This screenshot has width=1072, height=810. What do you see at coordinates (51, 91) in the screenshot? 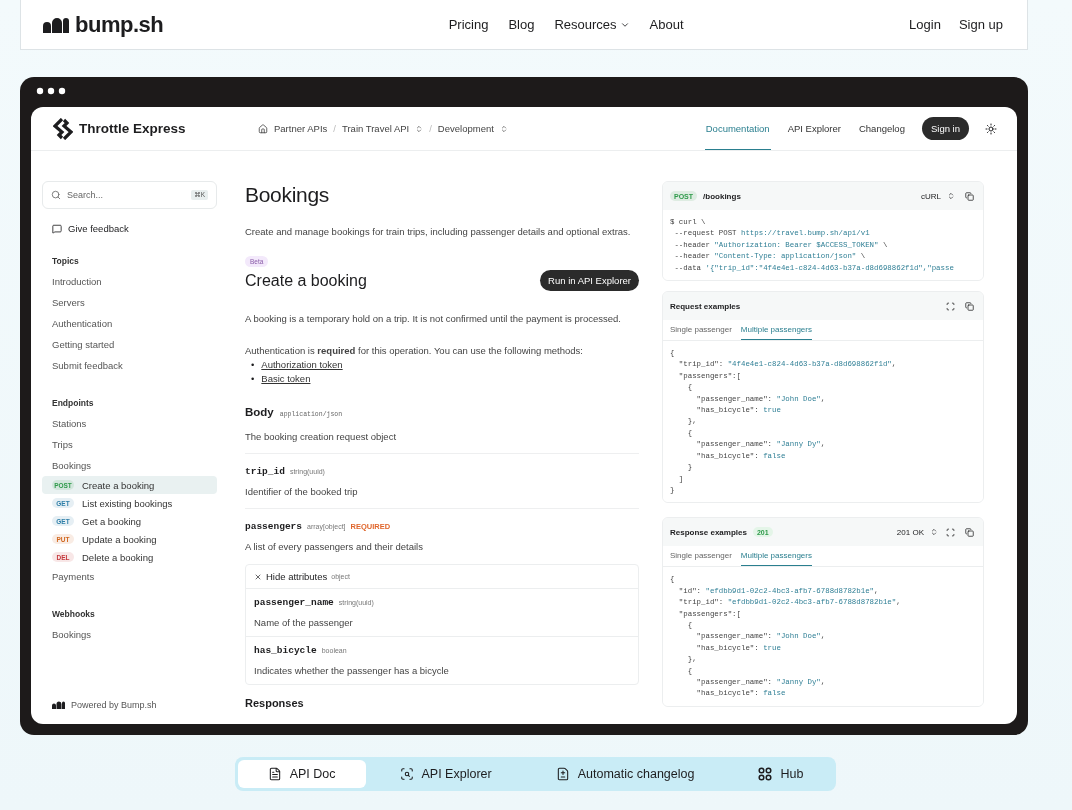
I see `window-dots-icon` at bounding box center [51, 91].